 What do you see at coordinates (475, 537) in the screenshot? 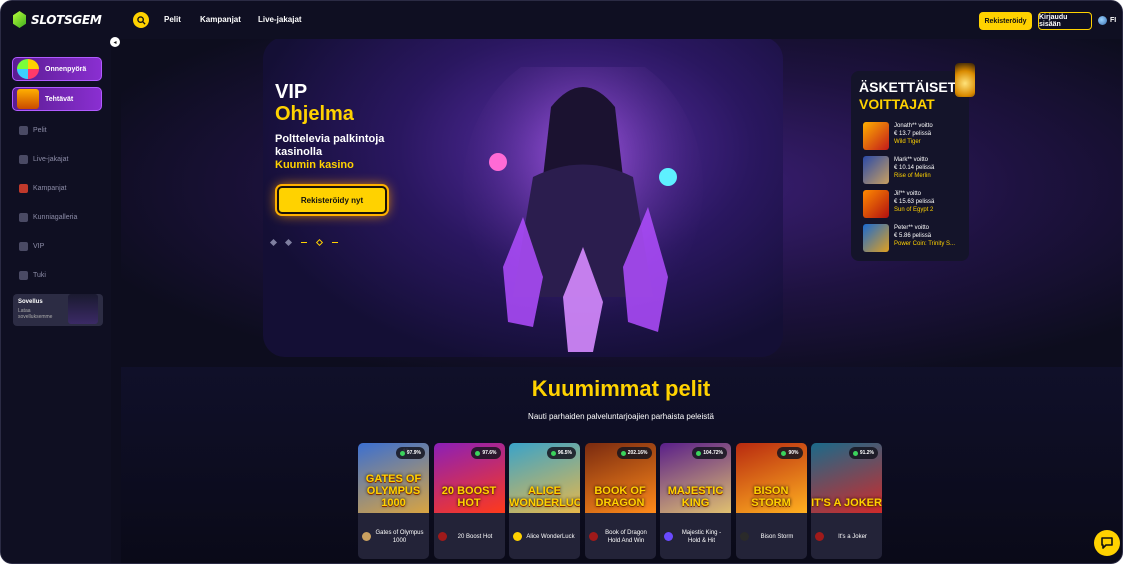
I see `game-name: 20 Boost Hot` at bounding box center [475, 537].